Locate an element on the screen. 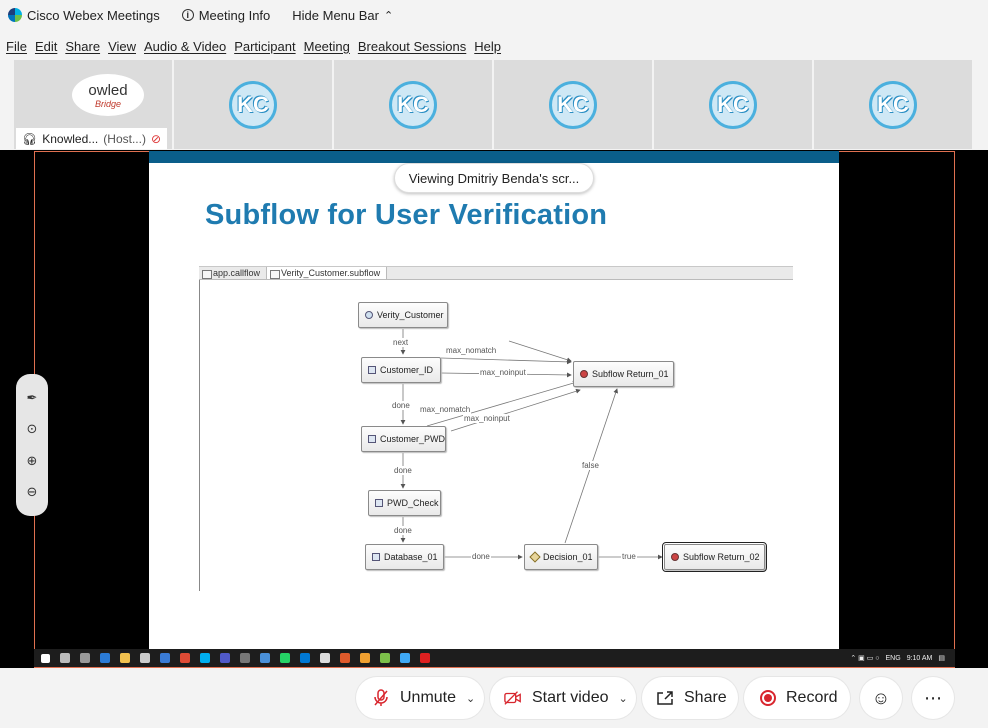 The image size is (988, 728). chrome-icon is located at coordinates (185, 658).